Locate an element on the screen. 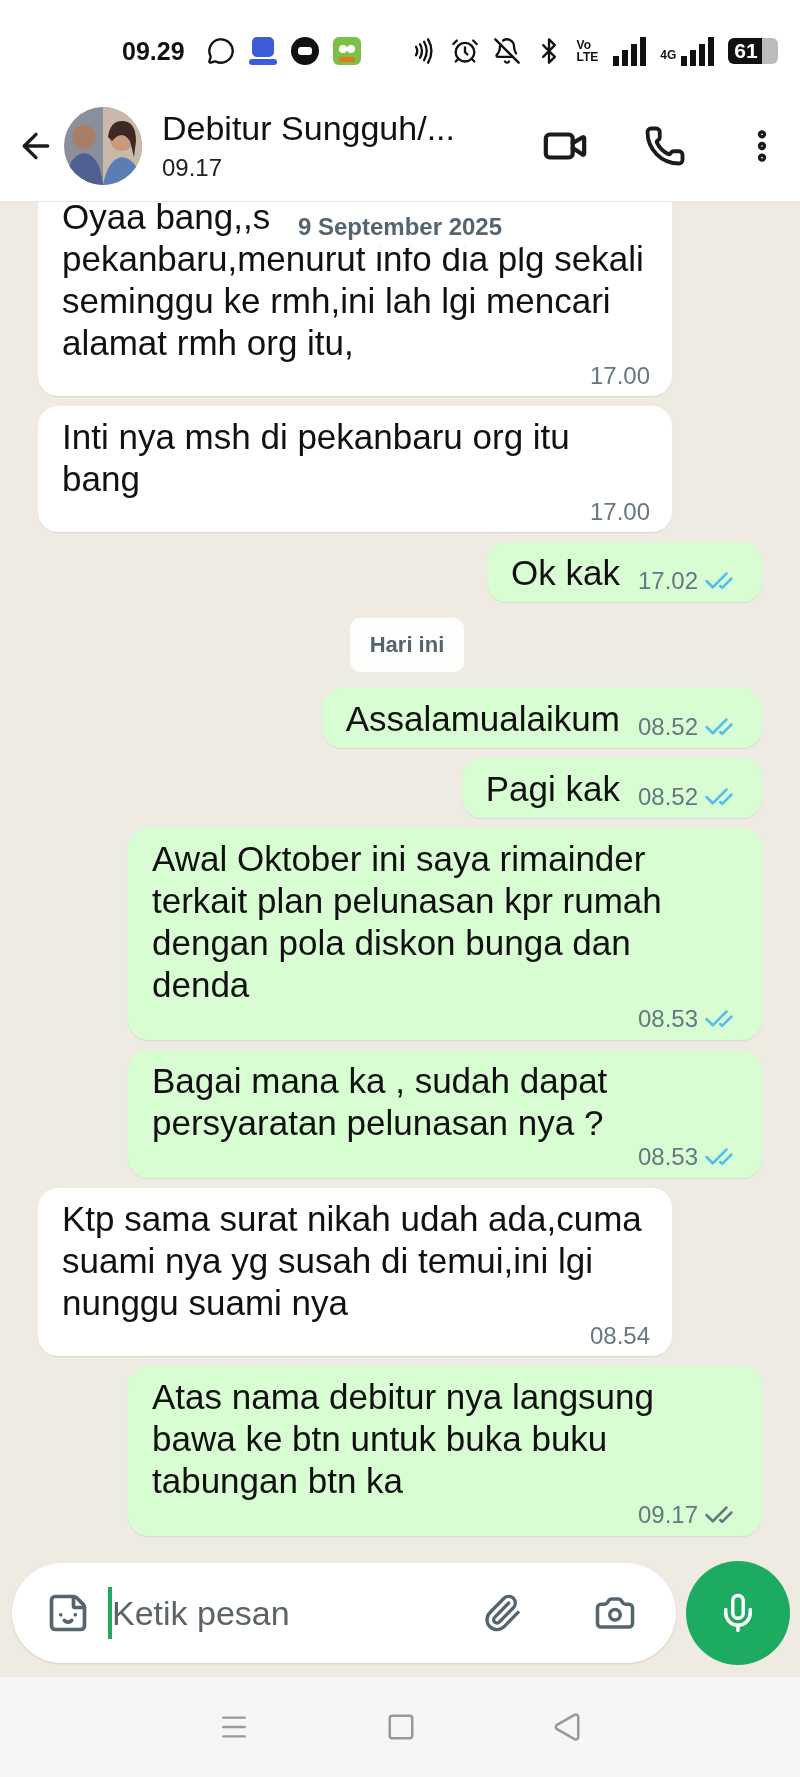 This screenshot has height=1777, width=800. chat-bubble-icon is located at coordinates (220, 51).